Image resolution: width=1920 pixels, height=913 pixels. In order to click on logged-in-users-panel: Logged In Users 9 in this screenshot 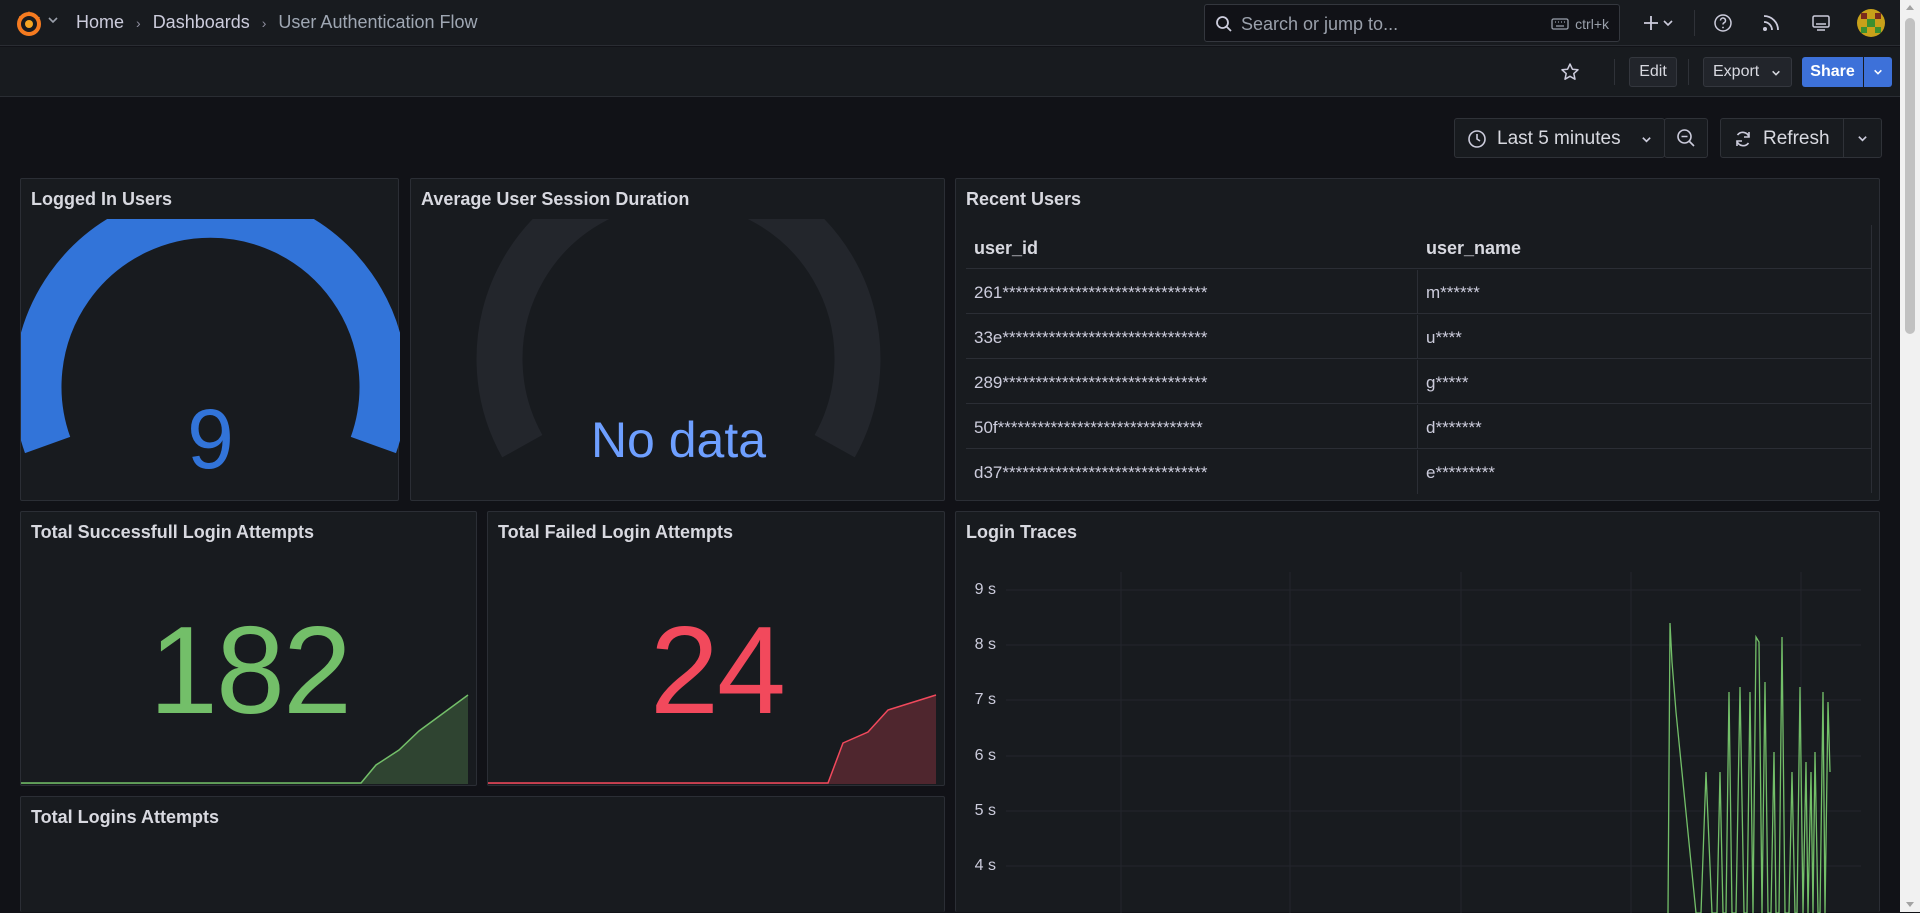, I will do `click(210, 339)`.